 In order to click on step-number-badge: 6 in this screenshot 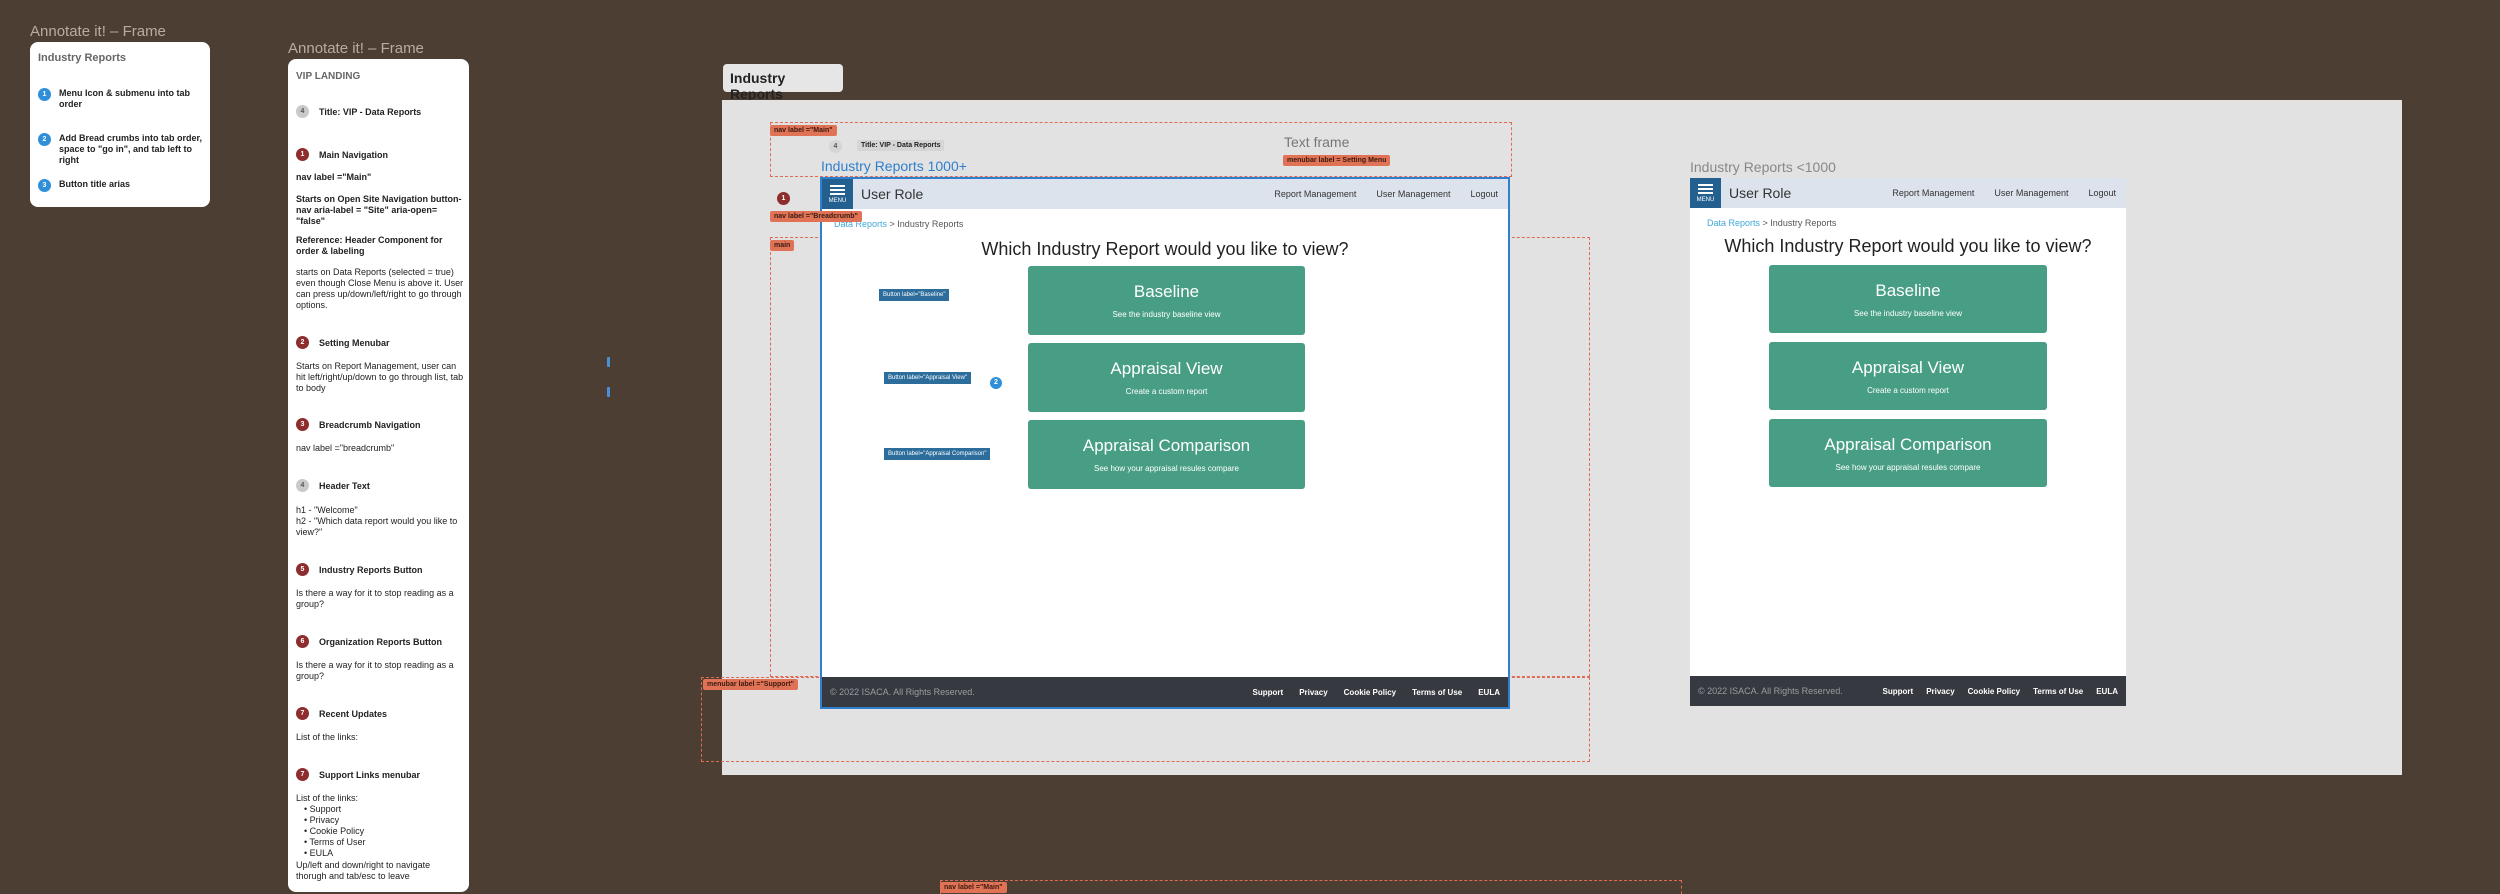, I will do `click(302, 641)`.